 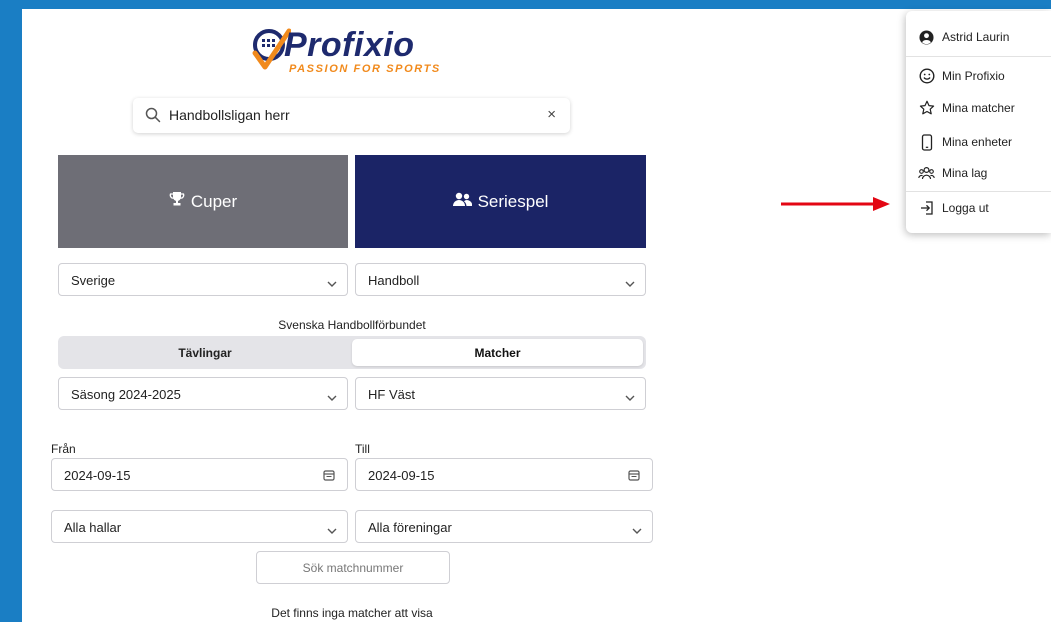 I want to click on federation-name: Svenska Handbollförbundet, so click(x=352, y=325).